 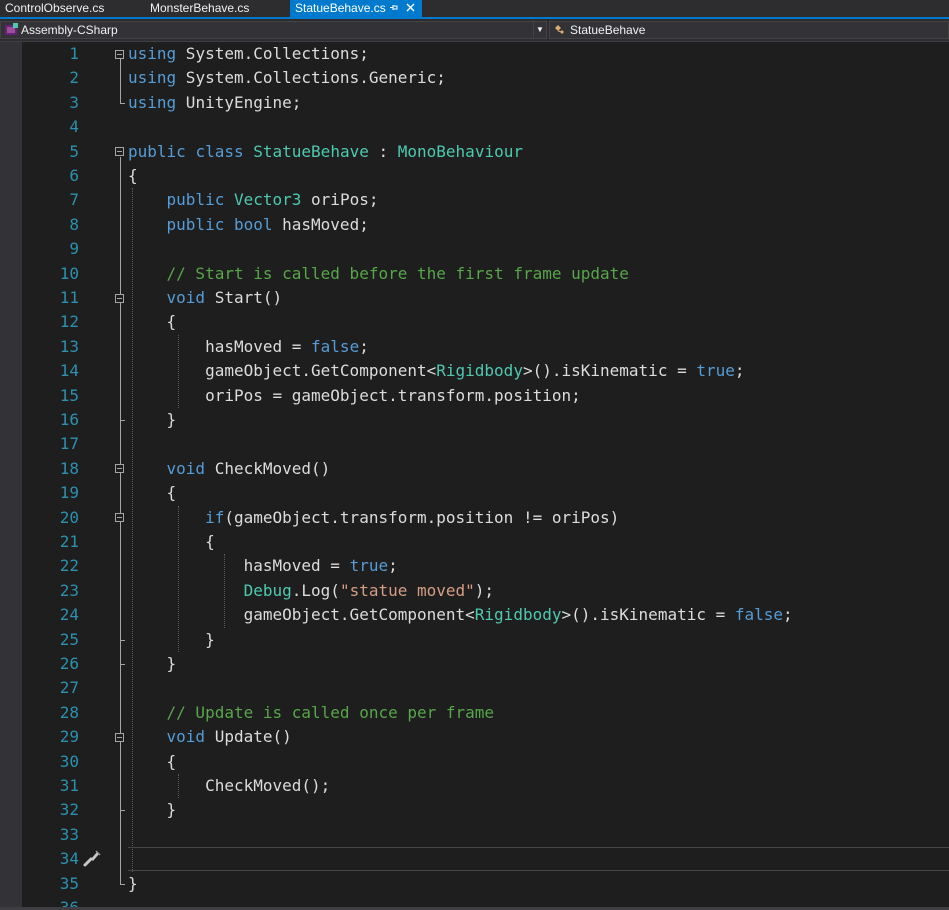 What do you see at coordinates (474, 225) in the screenshot?
I see `code-line: 8 public bool hasMoved;` at bounding box center [474, 225].